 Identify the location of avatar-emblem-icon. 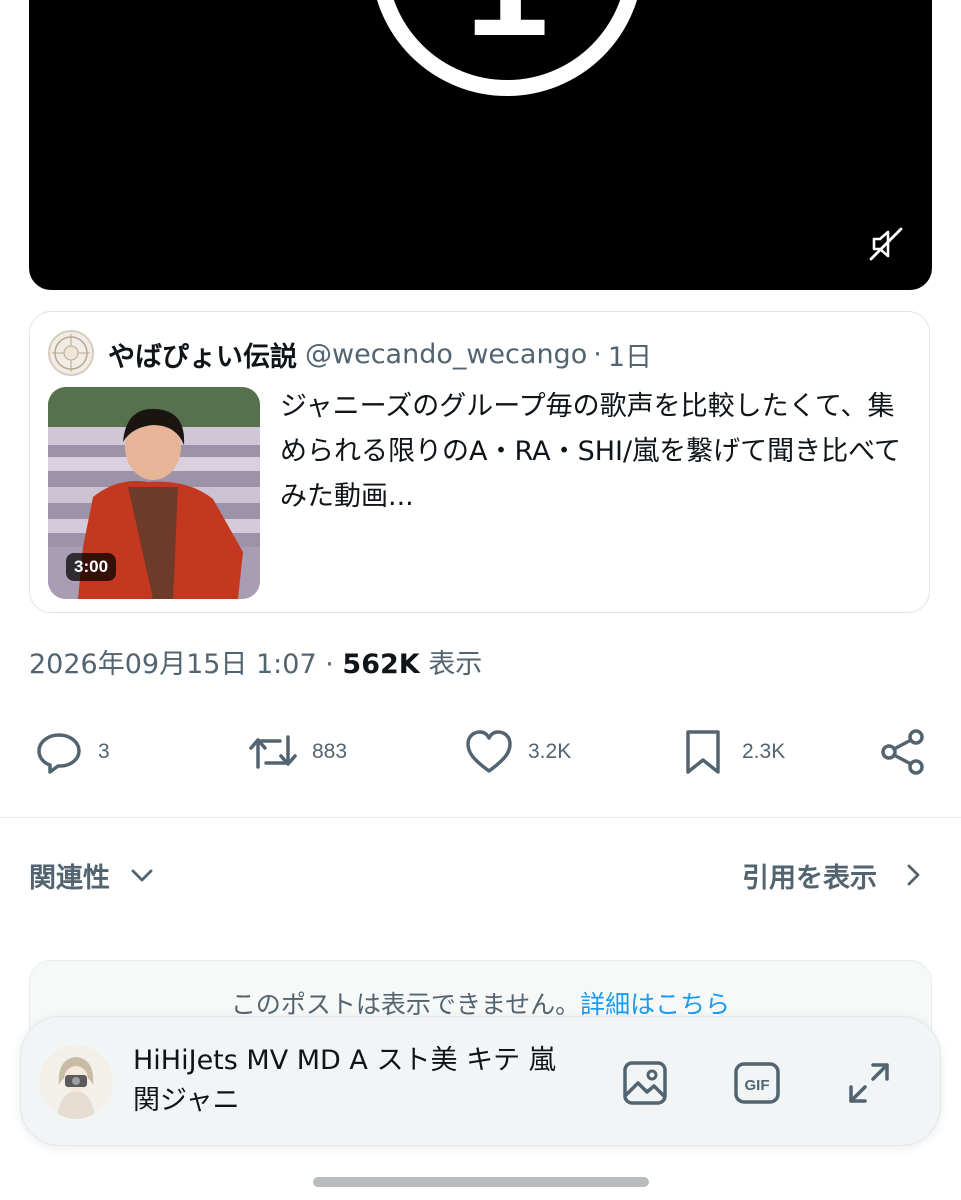
(71, 353).